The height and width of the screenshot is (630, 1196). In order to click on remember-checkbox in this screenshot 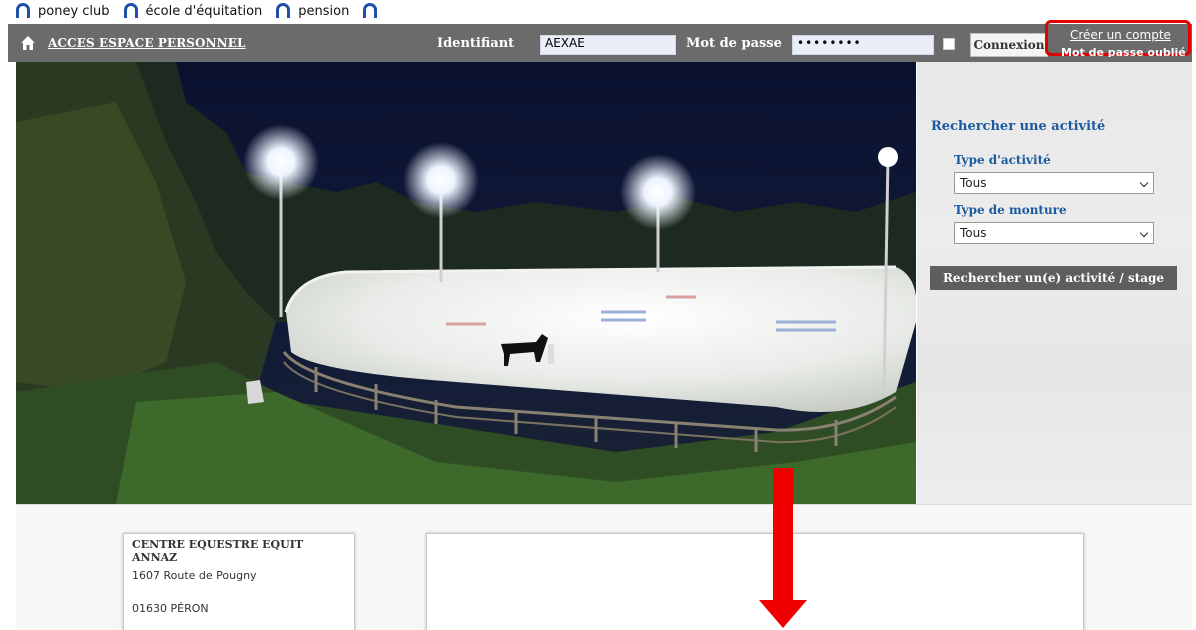, I will do `click(949, 44)`.